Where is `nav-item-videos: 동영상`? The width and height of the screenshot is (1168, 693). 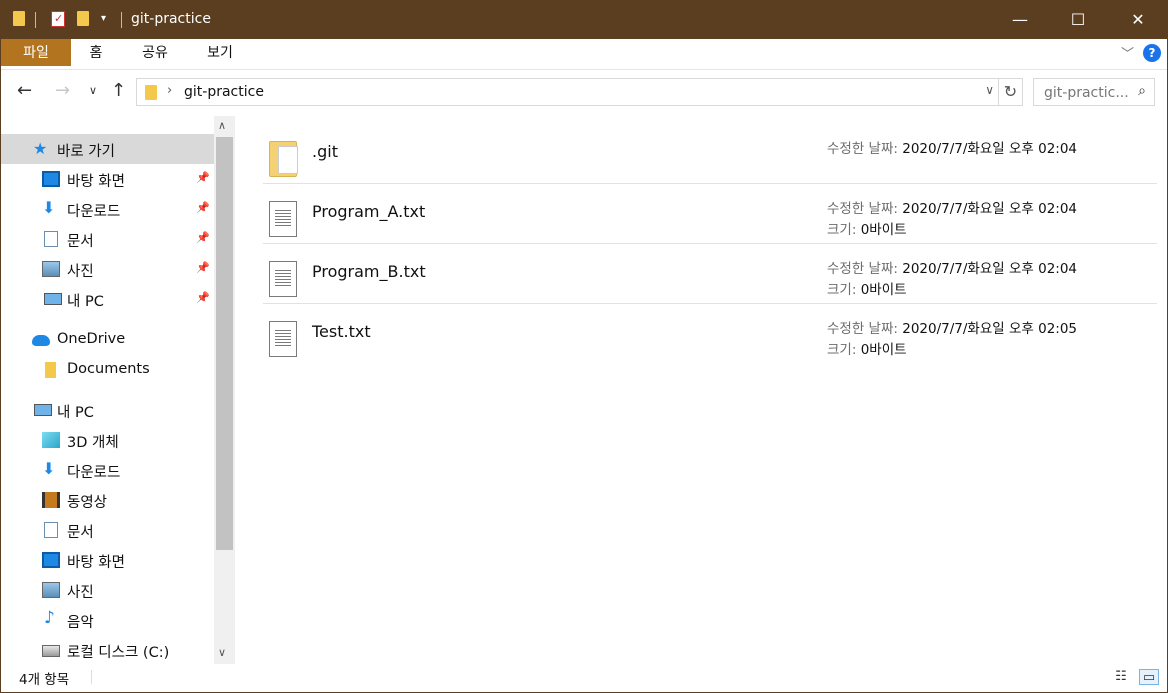
nav-item-videos: 동영상 is located at coordinates (107, 500).